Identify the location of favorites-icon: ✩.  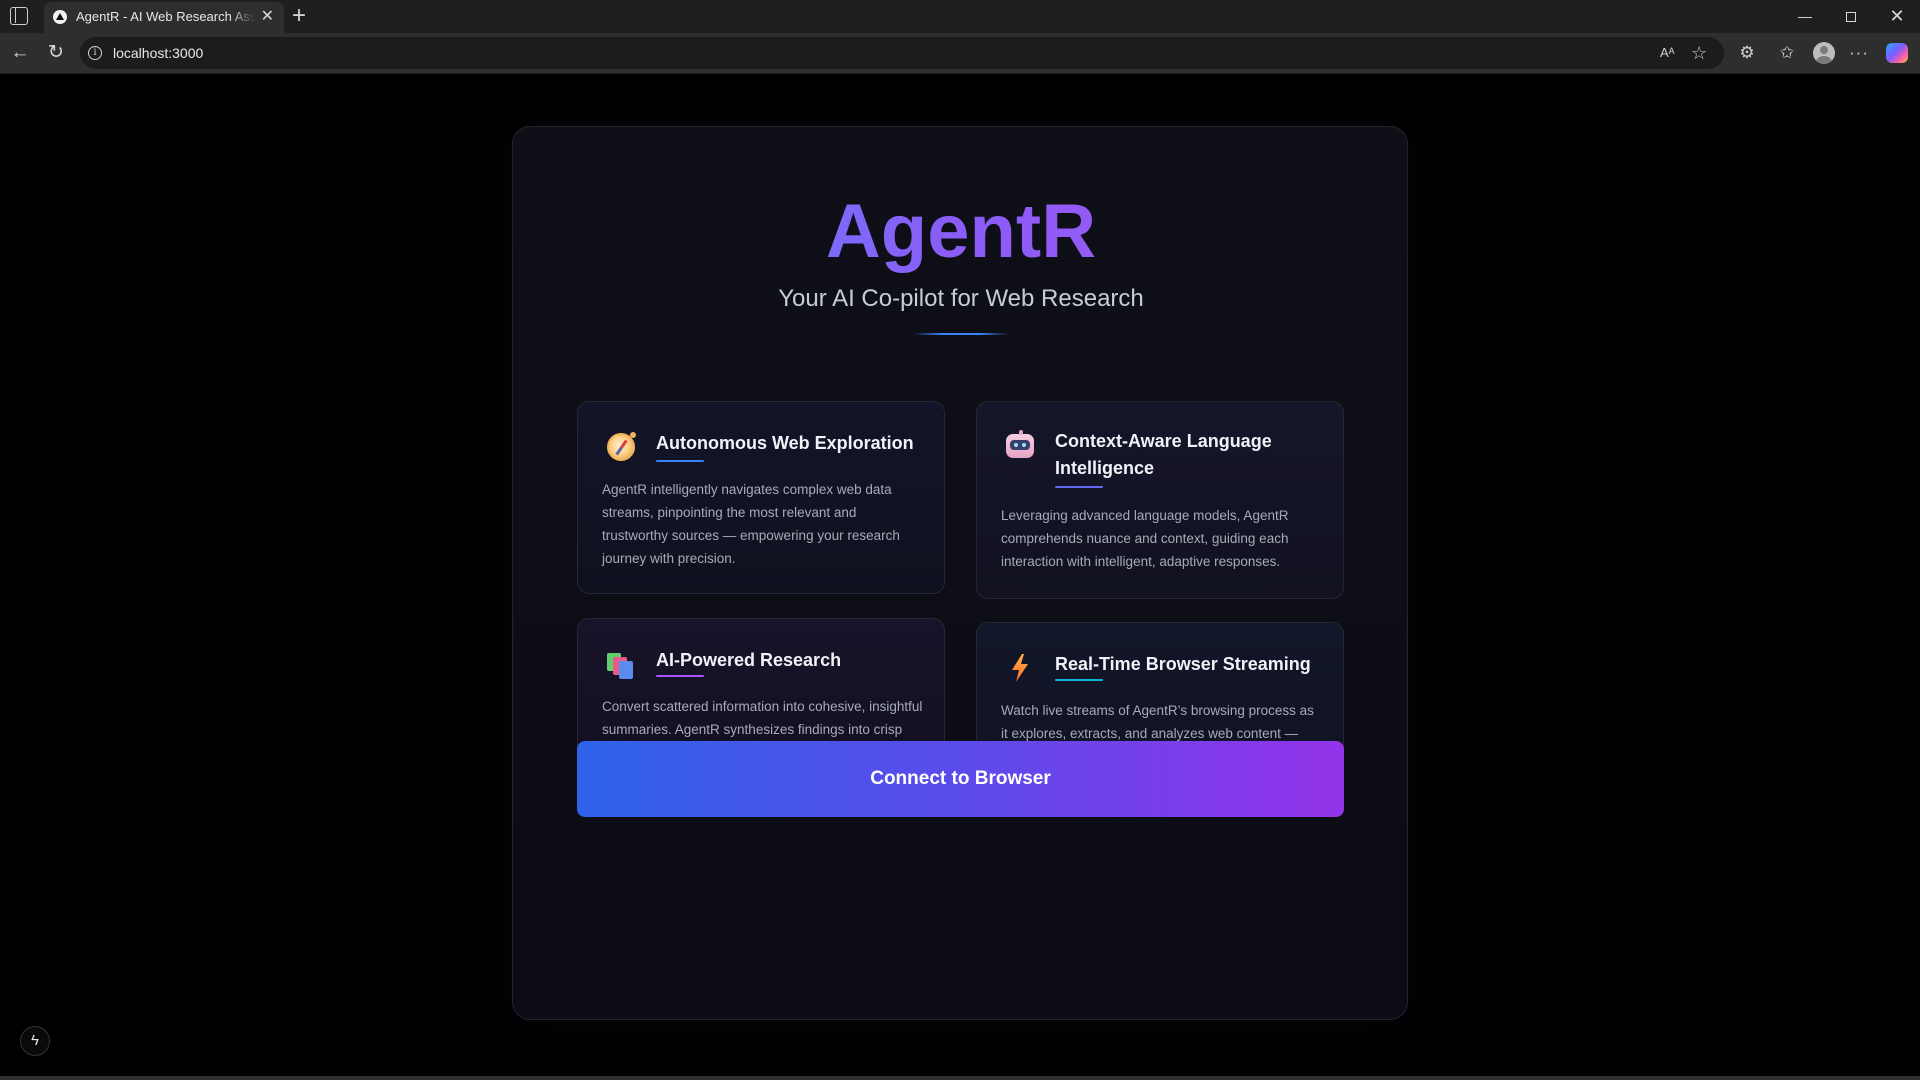
(1787, 53).